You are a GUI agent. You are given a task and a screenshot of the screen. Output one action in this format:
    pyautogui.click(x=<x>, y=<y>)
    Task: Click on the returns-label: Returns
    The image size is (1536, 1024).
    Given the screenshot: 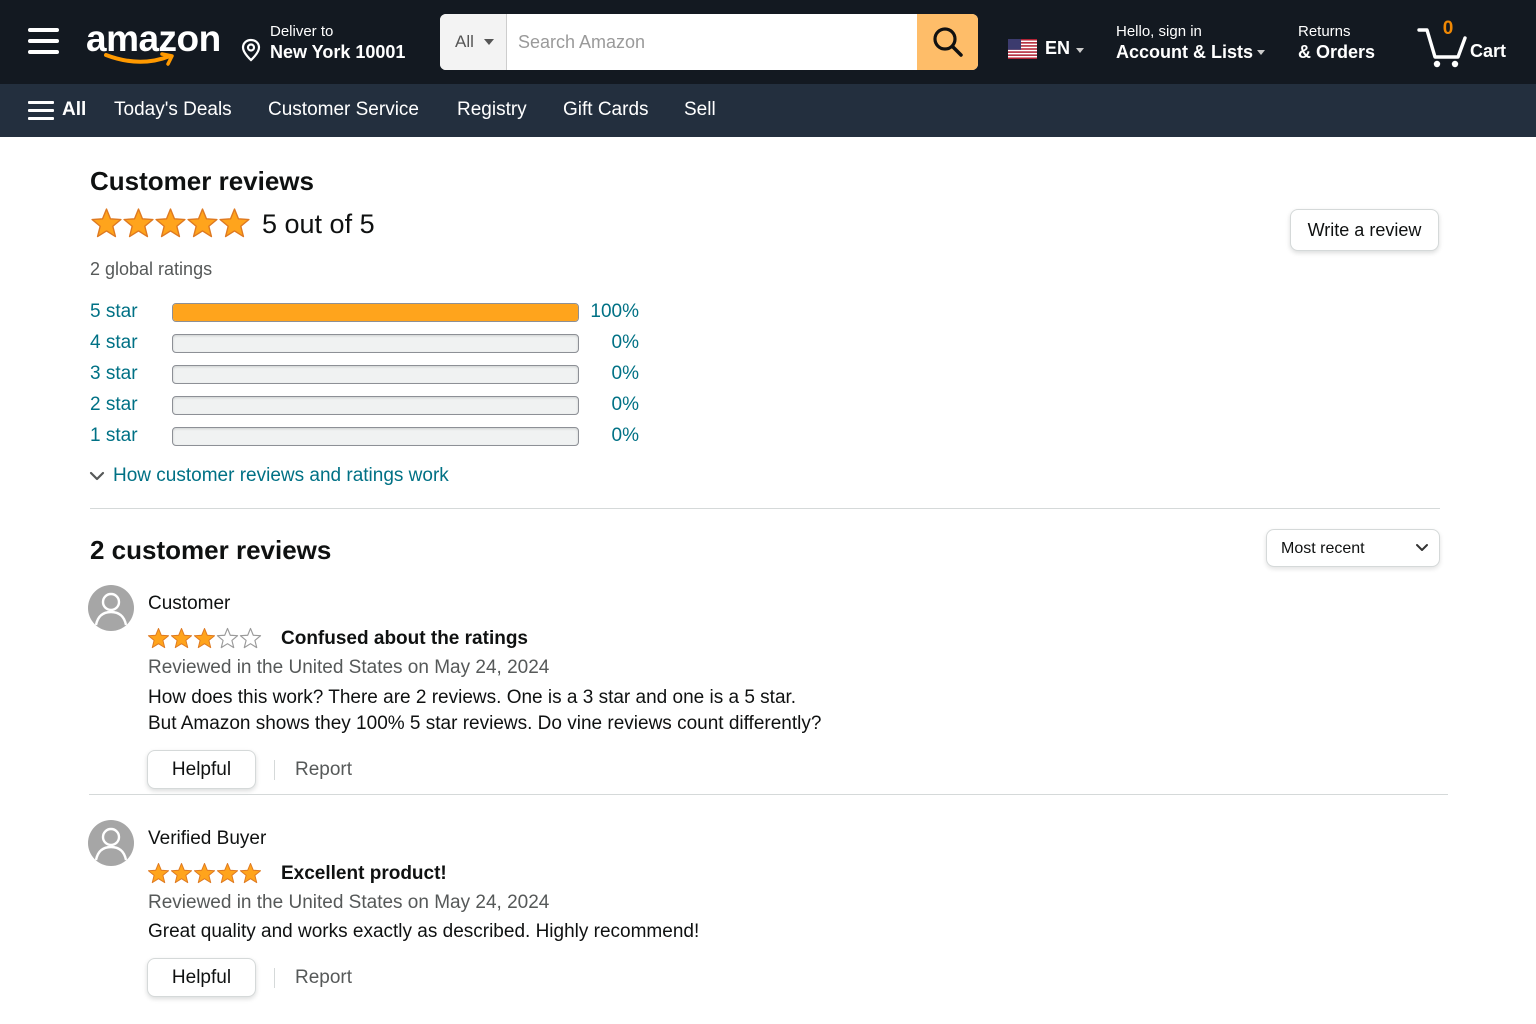 What is the action you would take?
    pyautogui.click(x=1324, y=31)
    